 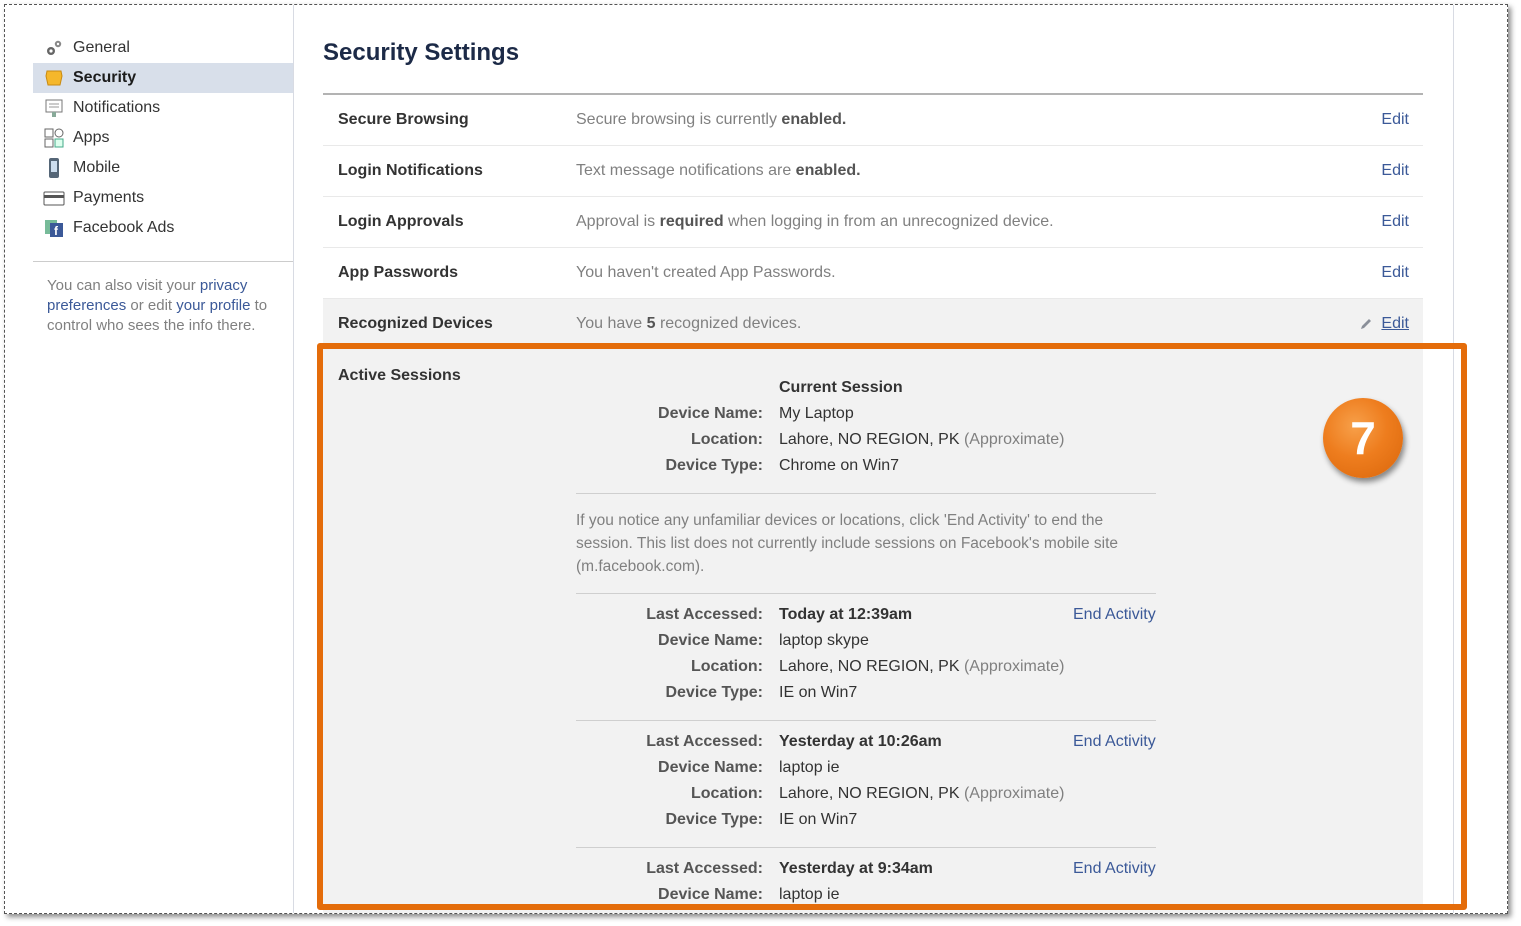 I want to click on step-number-badge: 7, so click(x=1363, y=438).